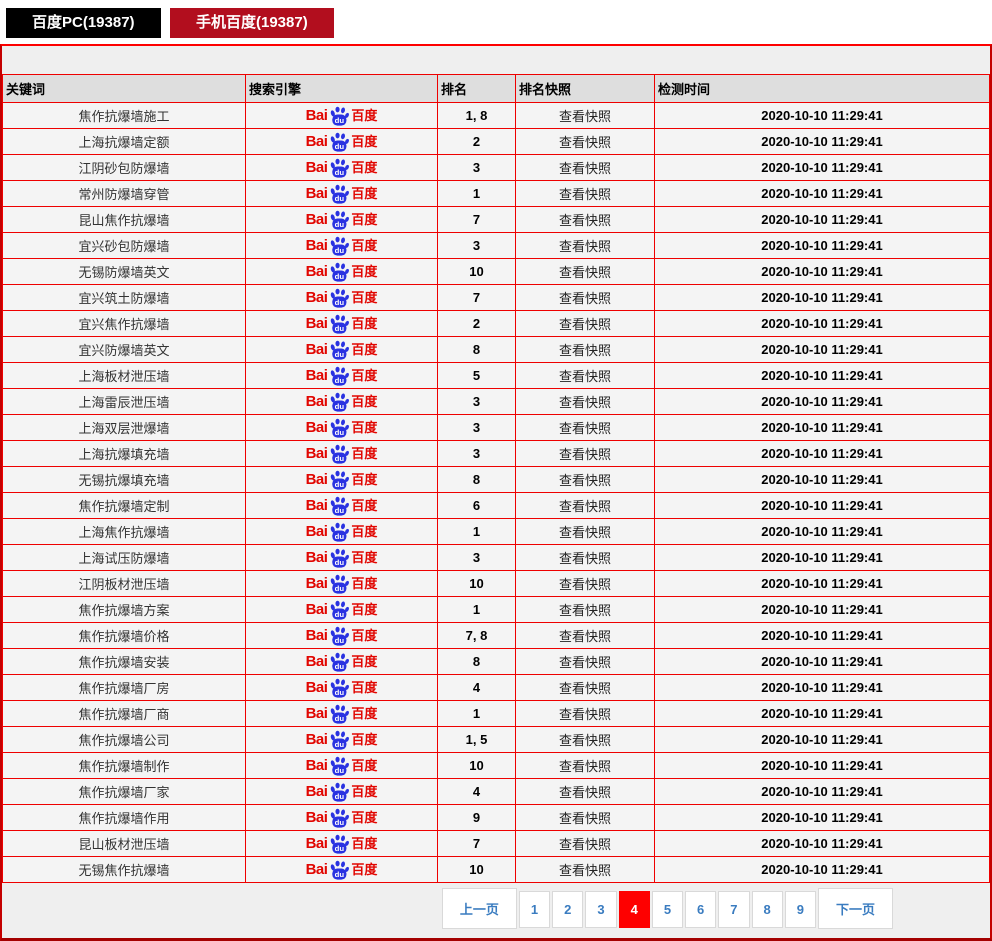 The image size is (992, 941). What do you see at coordinates (476, 843) in the screenshot?
I see `rank-value: 7` at bounding box center [476, 843].